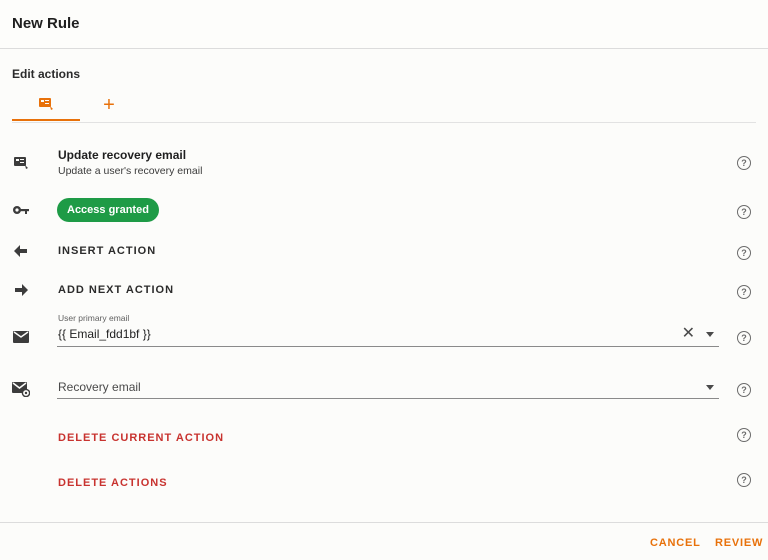 Image resolution: width=768 pixels, height=560 pixels. I want to click on page-title: New Rule, so click(46, 23).